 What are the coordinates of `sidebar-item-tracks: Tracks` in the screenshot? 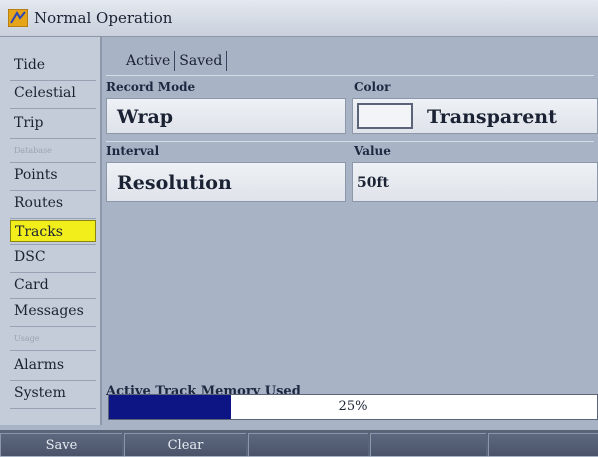 It's located at (53, 231).